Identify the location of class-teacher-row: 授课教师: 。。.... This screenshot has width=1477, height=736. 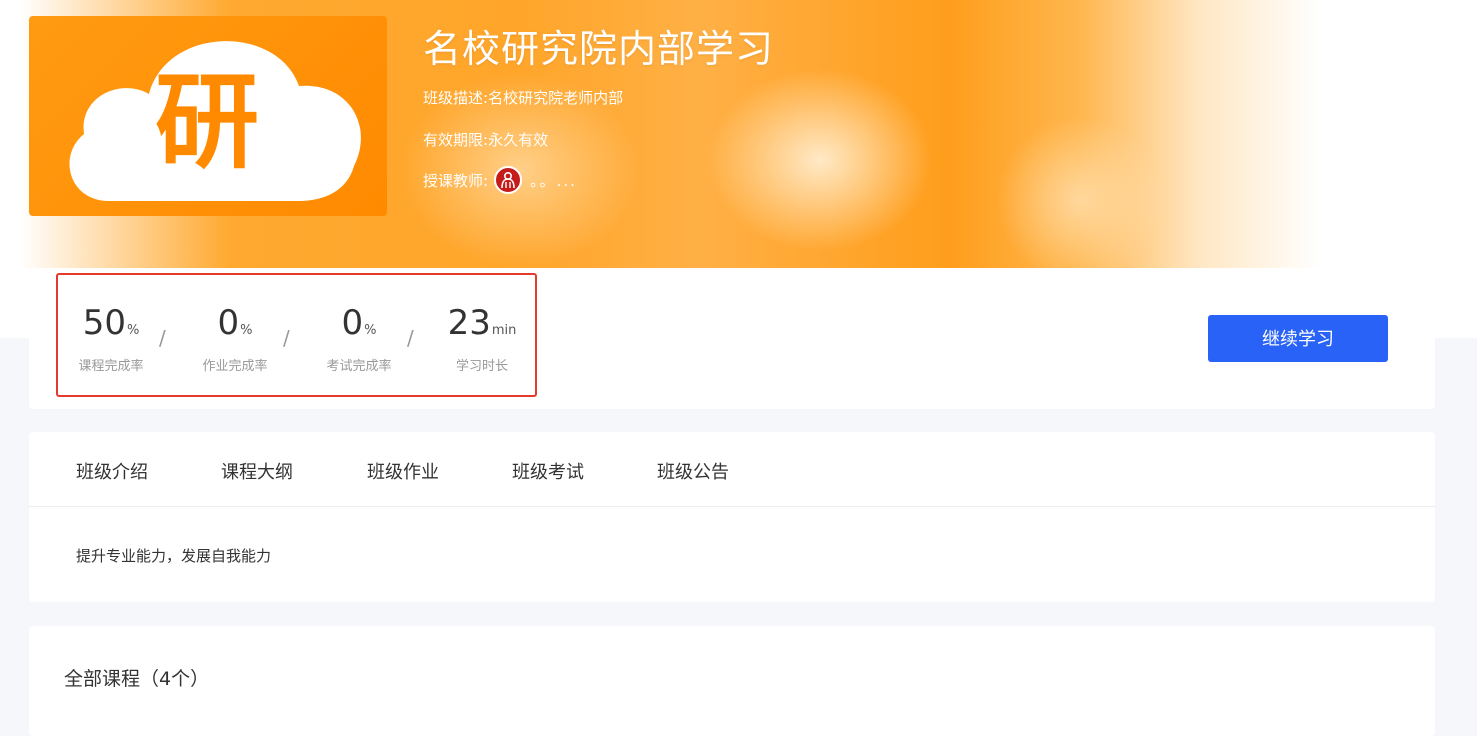
(500, 180).